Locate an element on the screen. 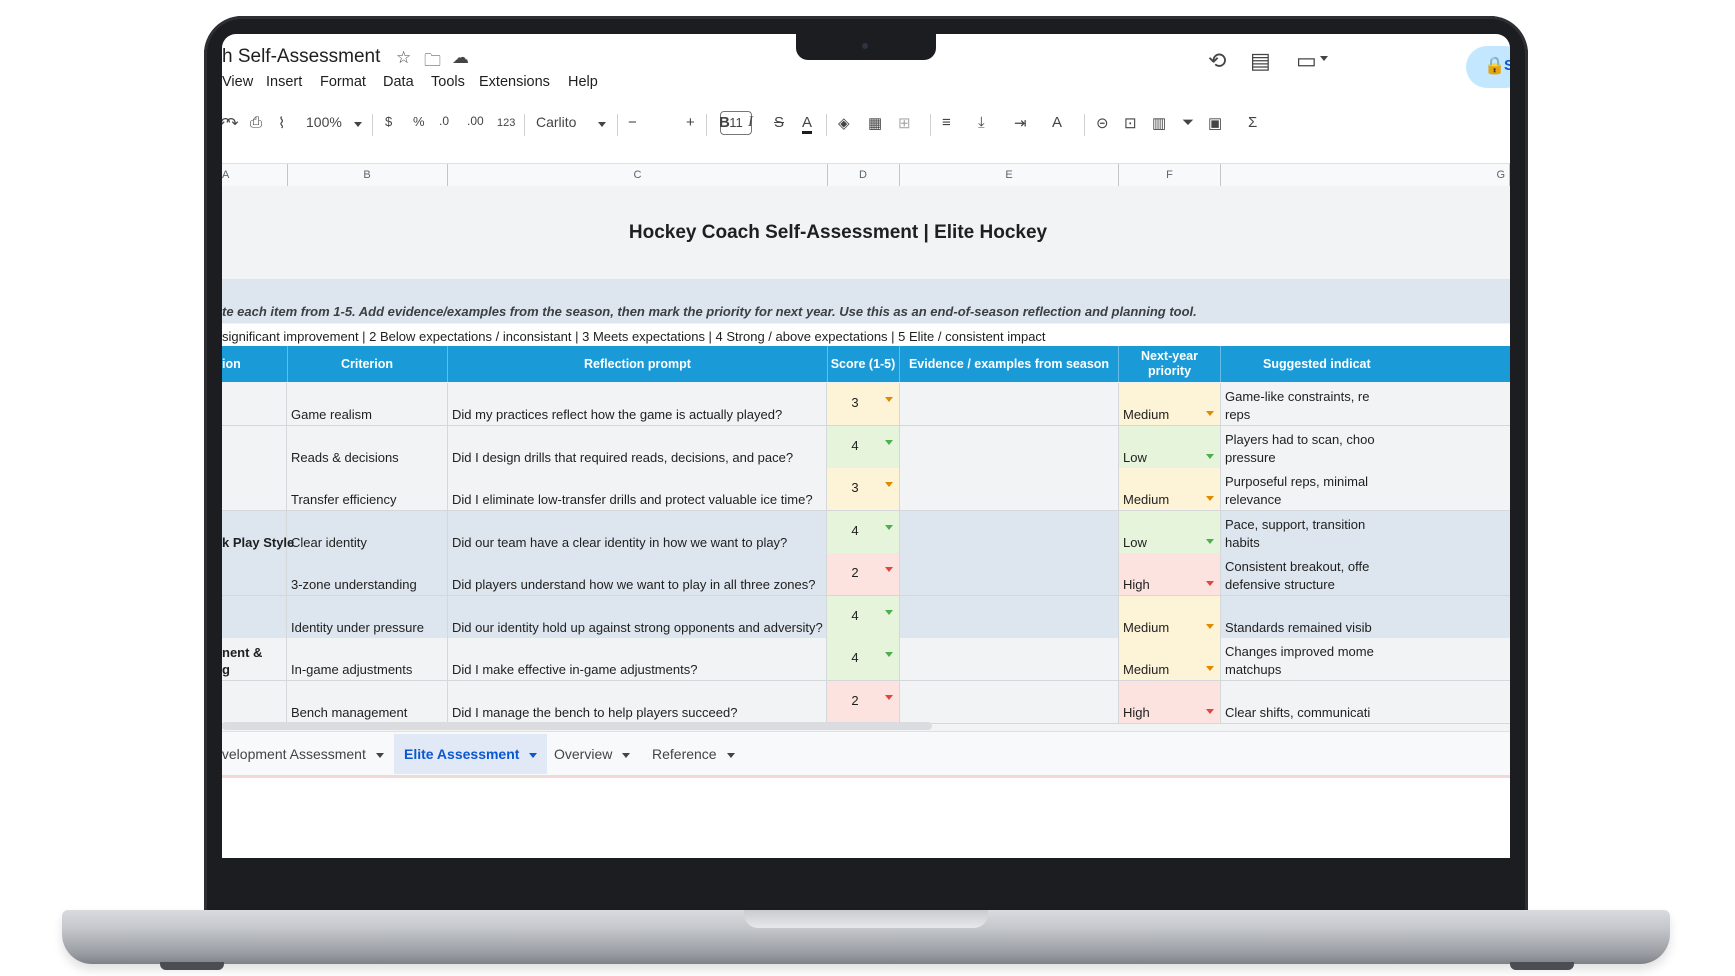  star-icon: ☆ is located at coordinates (403, 58).